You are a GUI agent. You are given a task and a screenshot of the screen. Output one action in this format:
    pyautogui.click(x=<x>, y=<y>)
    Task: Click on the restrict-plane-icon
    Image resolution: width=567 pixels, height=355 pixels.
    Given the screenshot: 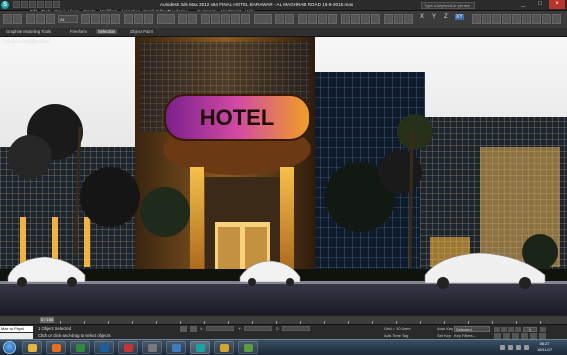 What is the action you would take?
    pyautogui.click(x=476, y=19)
    